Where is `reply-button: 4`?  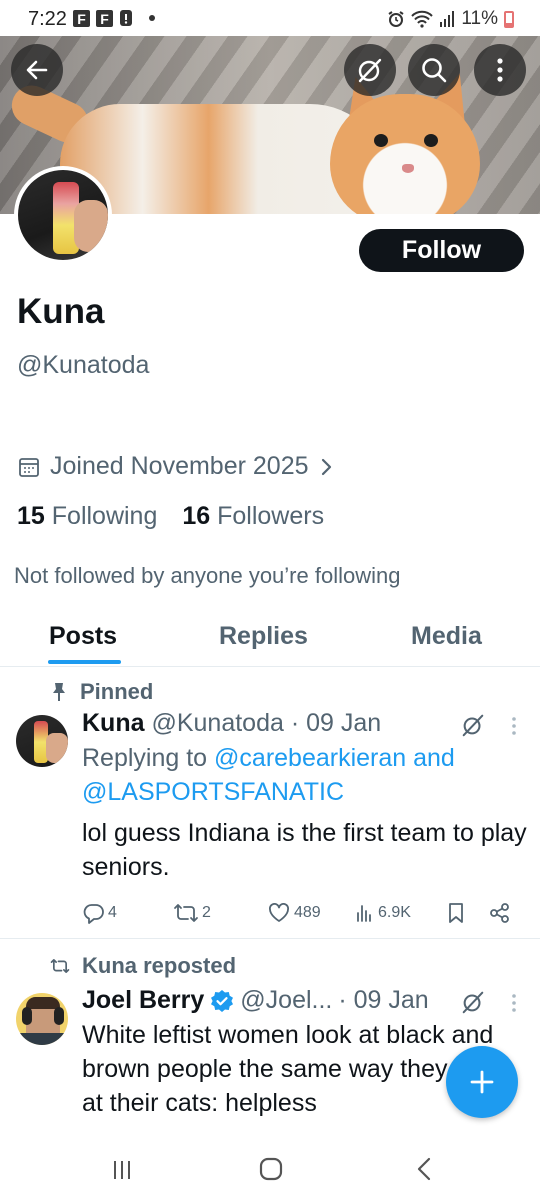
reply-button: 4 is located at coordinates (100, 913).